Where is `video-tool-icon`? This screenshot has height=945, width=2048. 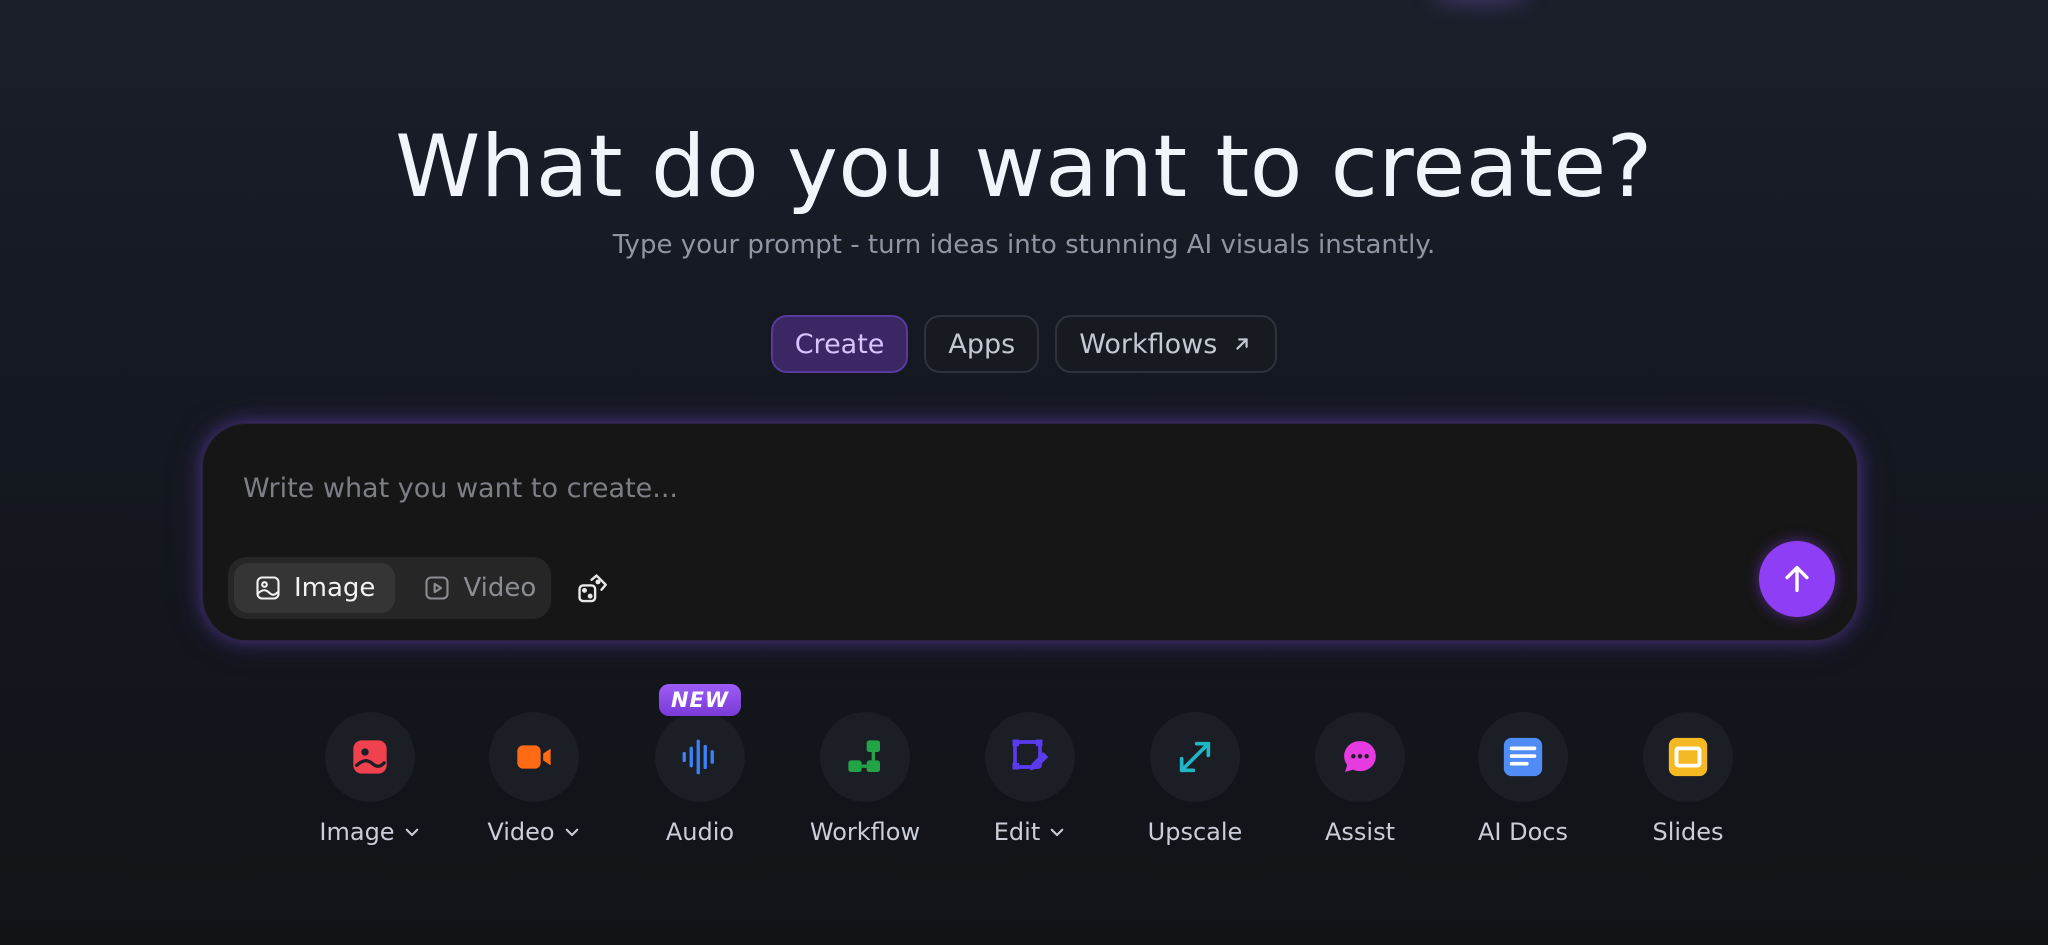
video-tool-icon is located at coordinates (534, 757).